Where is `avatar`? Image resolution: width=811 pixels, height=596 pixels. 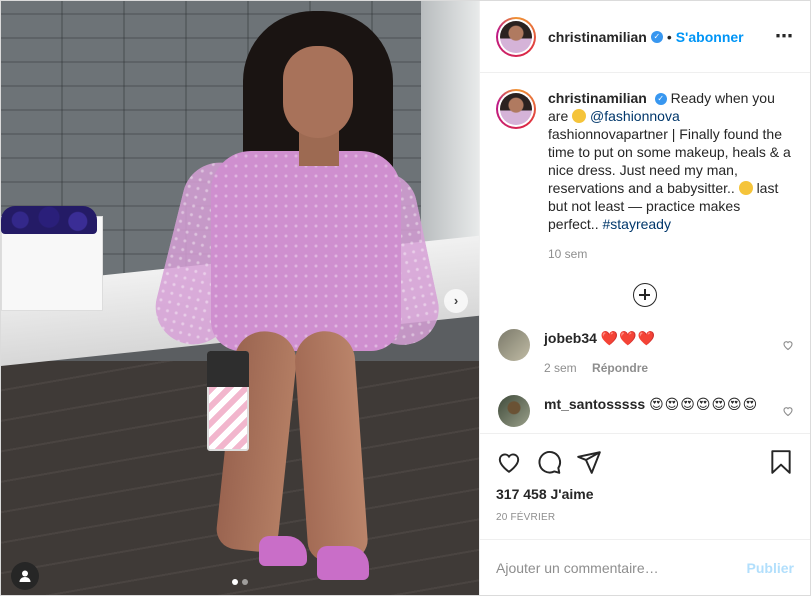
avatar is located at coordinates (516, 36).